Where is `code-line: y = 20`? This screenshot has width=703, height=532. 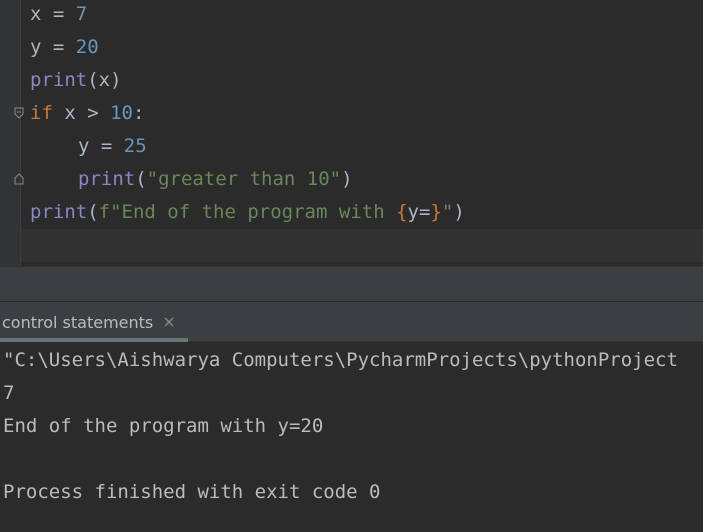 code-line: y = 20 is located at coordinates (64, 47).